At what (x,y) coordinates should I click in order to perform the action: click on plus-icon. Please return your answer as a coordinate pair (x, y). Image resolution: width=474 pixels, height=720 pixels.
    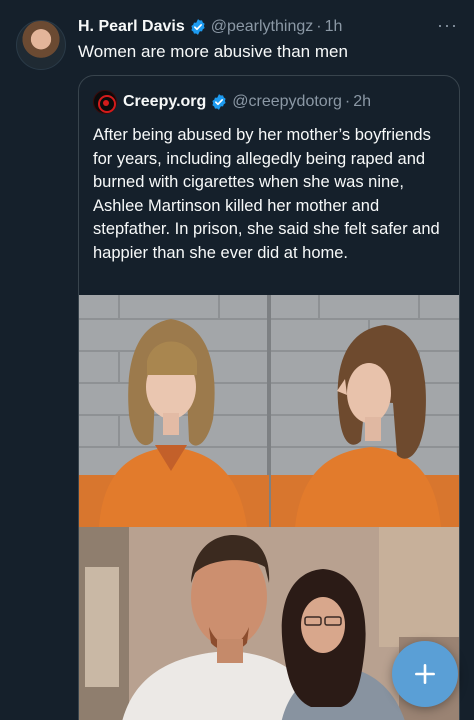
    Looking at the image, I should click on (425, 674).